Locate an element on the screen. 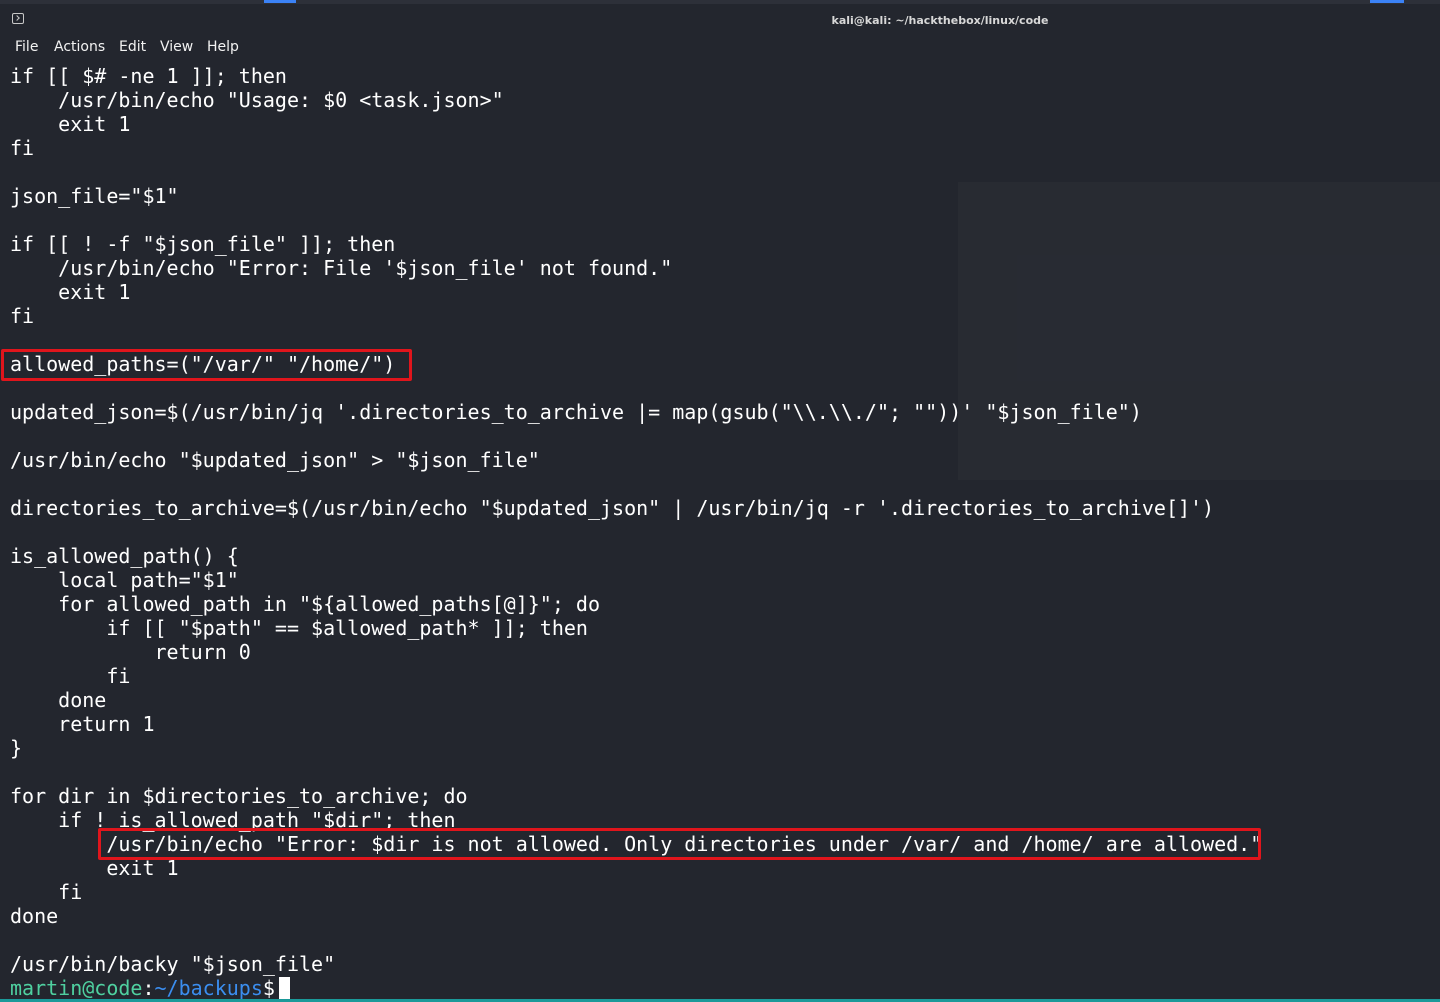 This screenshot has width=1440, height=1002. menu-help: Help is located at coordinates (223, 47).